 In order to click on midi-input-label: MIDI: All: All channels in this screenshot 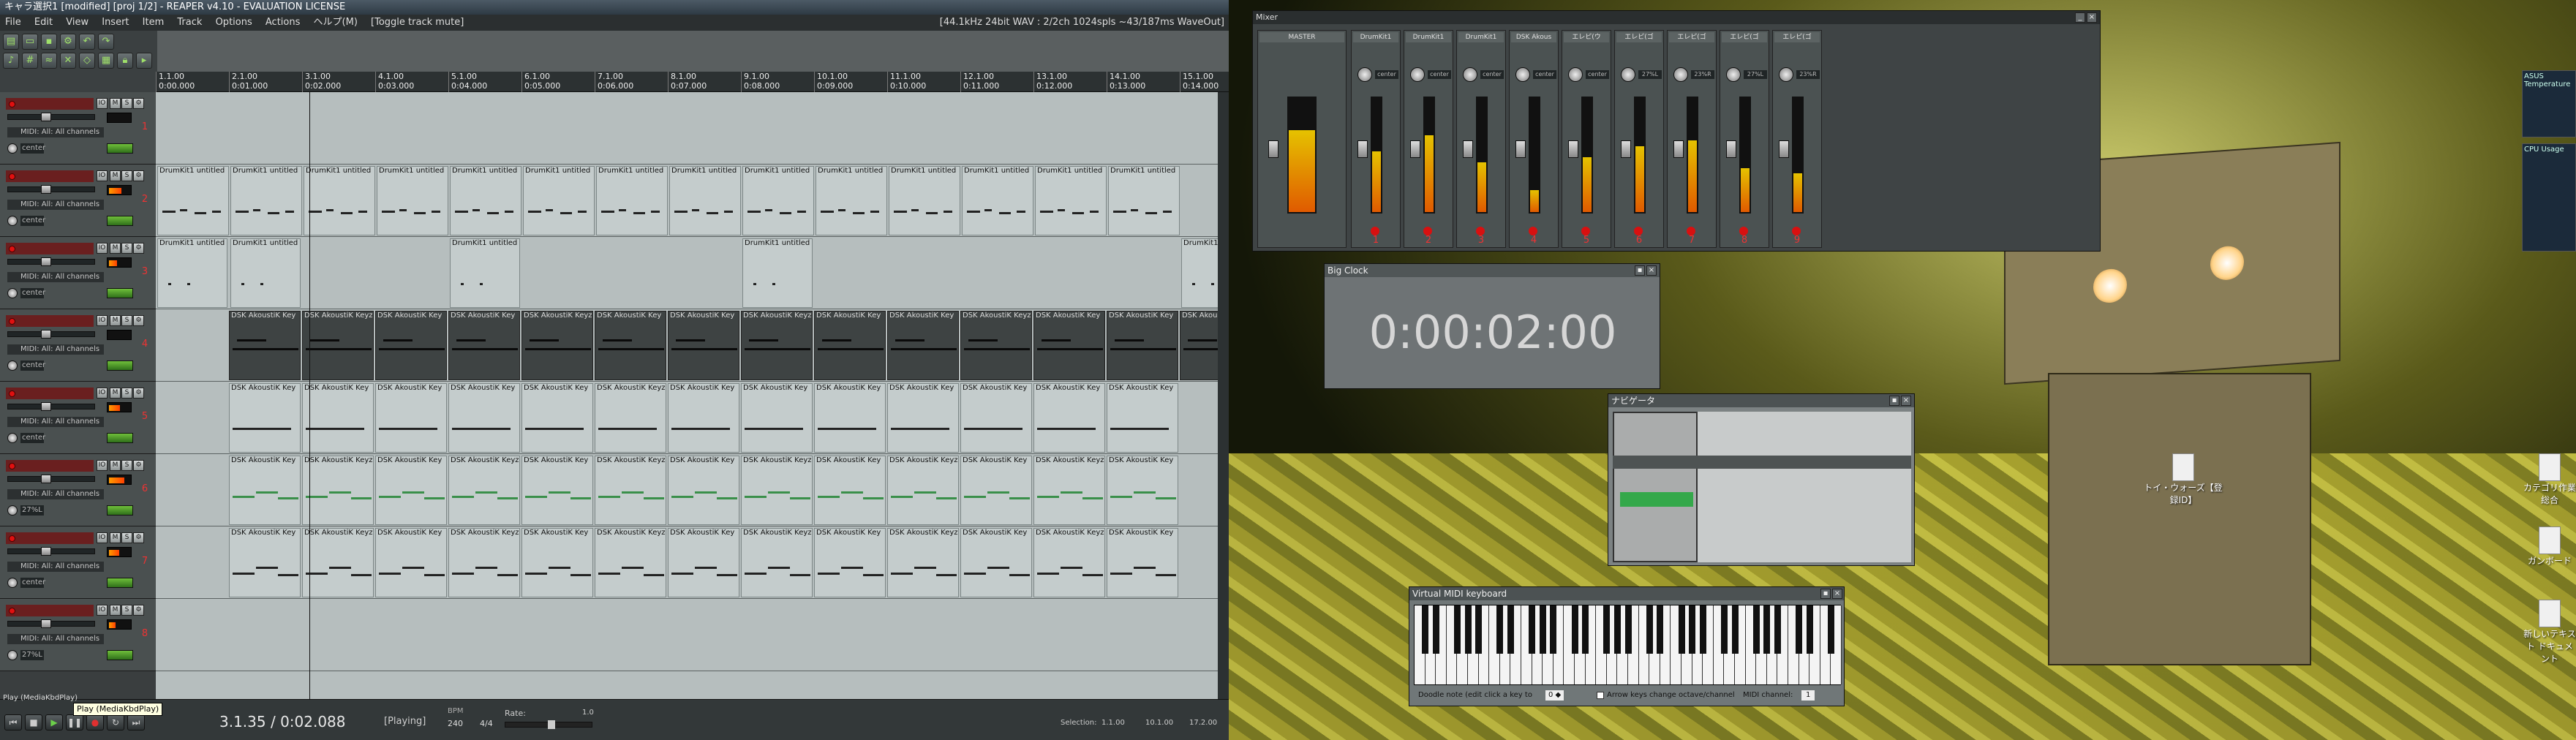, I will do `click(55, 494)`.